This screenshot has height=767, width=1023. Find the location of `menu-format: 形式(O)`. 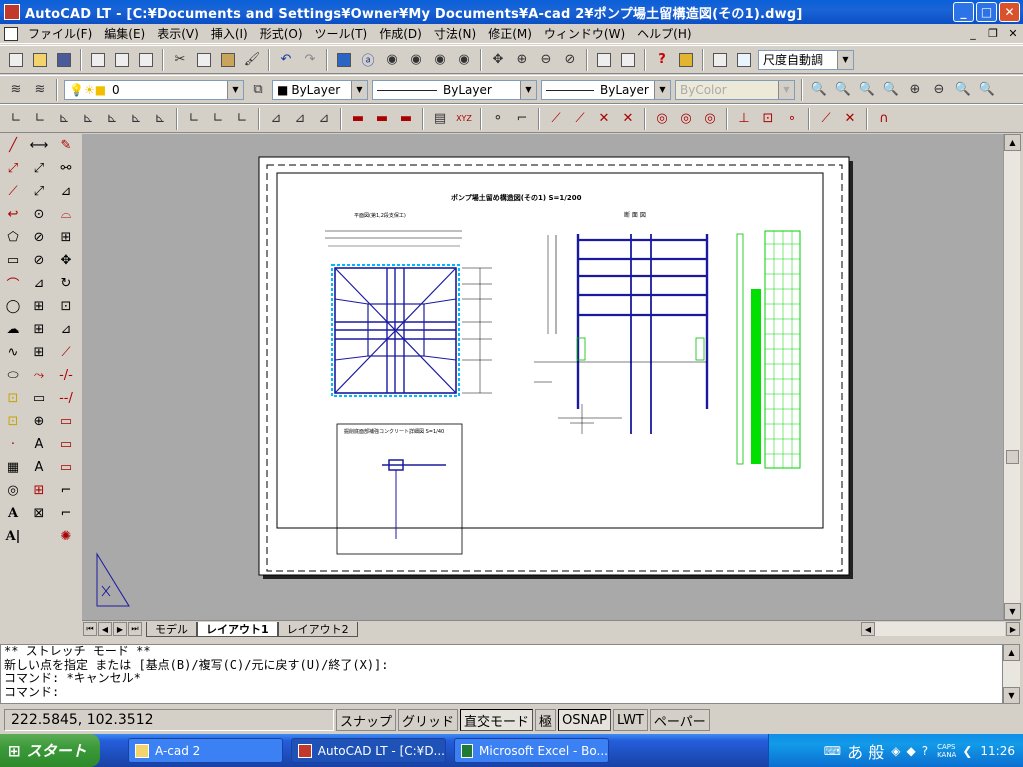

menu-format: 形式(O) is located at coordinates (281, 33).